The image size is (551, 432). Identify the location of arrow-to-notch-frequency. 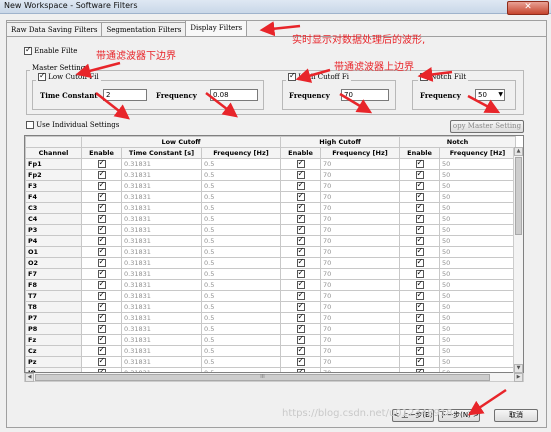
(484, 104).